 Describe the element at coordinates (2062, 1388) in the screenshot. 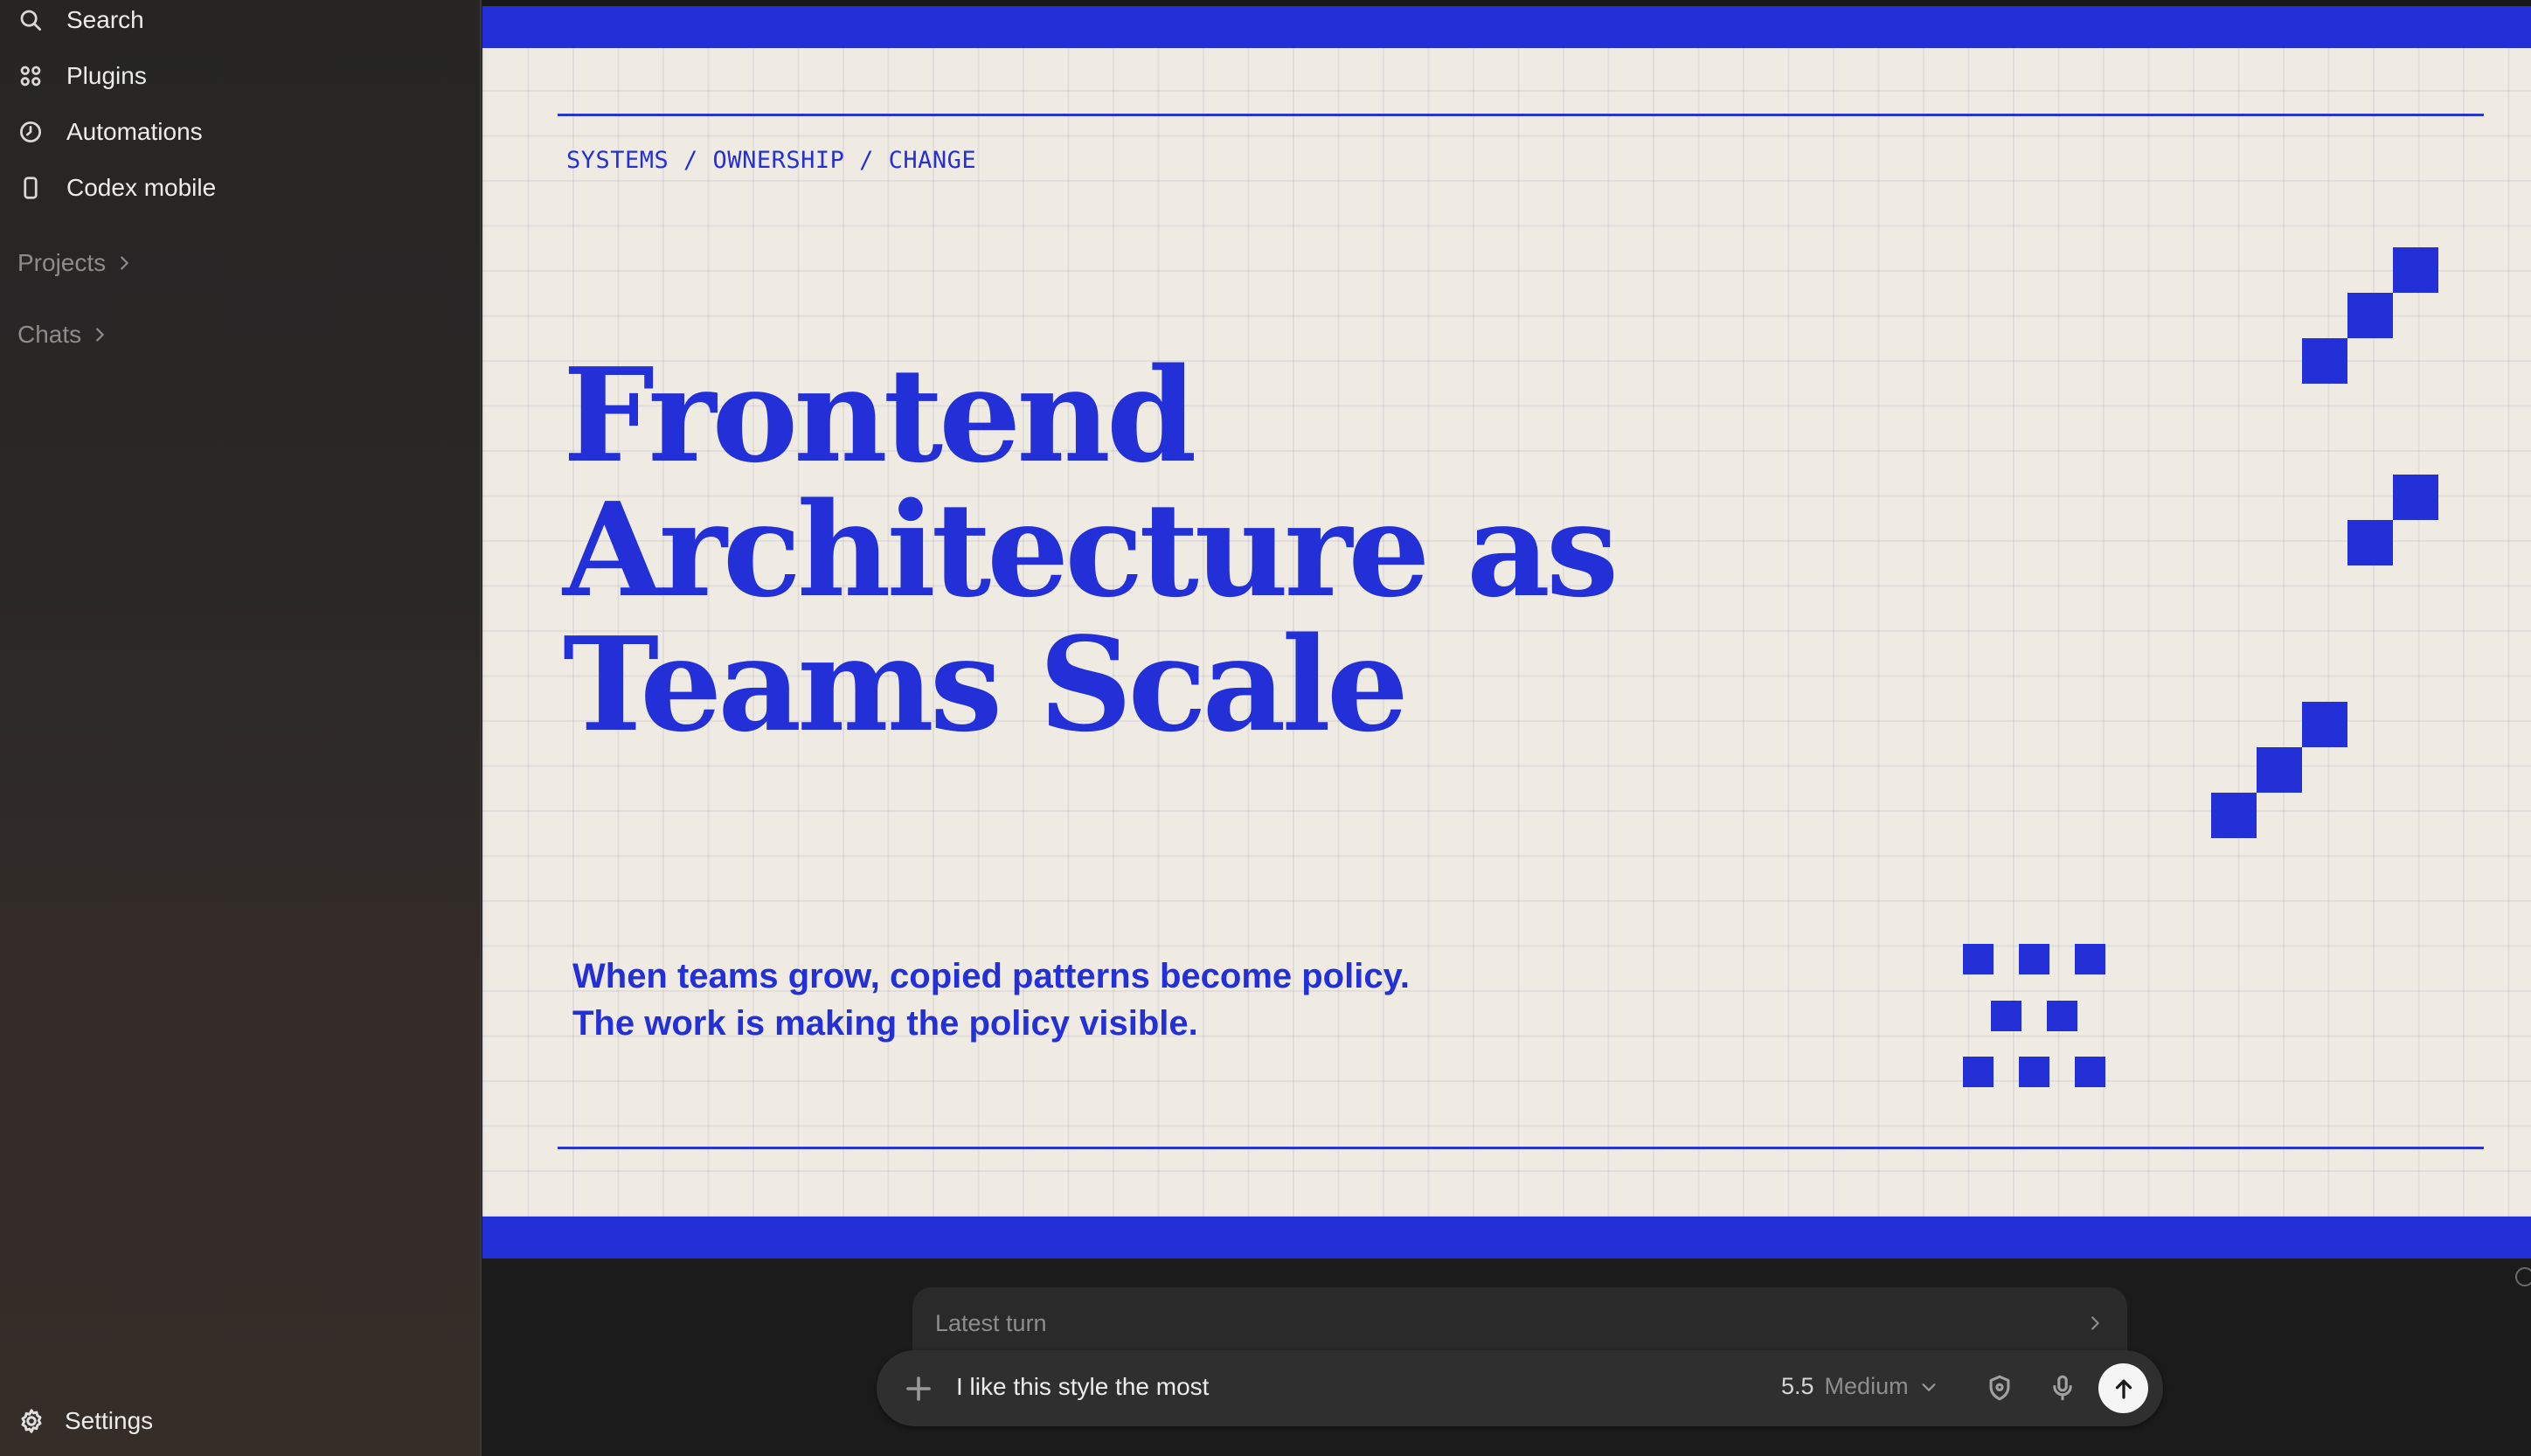

I see `microphone-icon` at that location.